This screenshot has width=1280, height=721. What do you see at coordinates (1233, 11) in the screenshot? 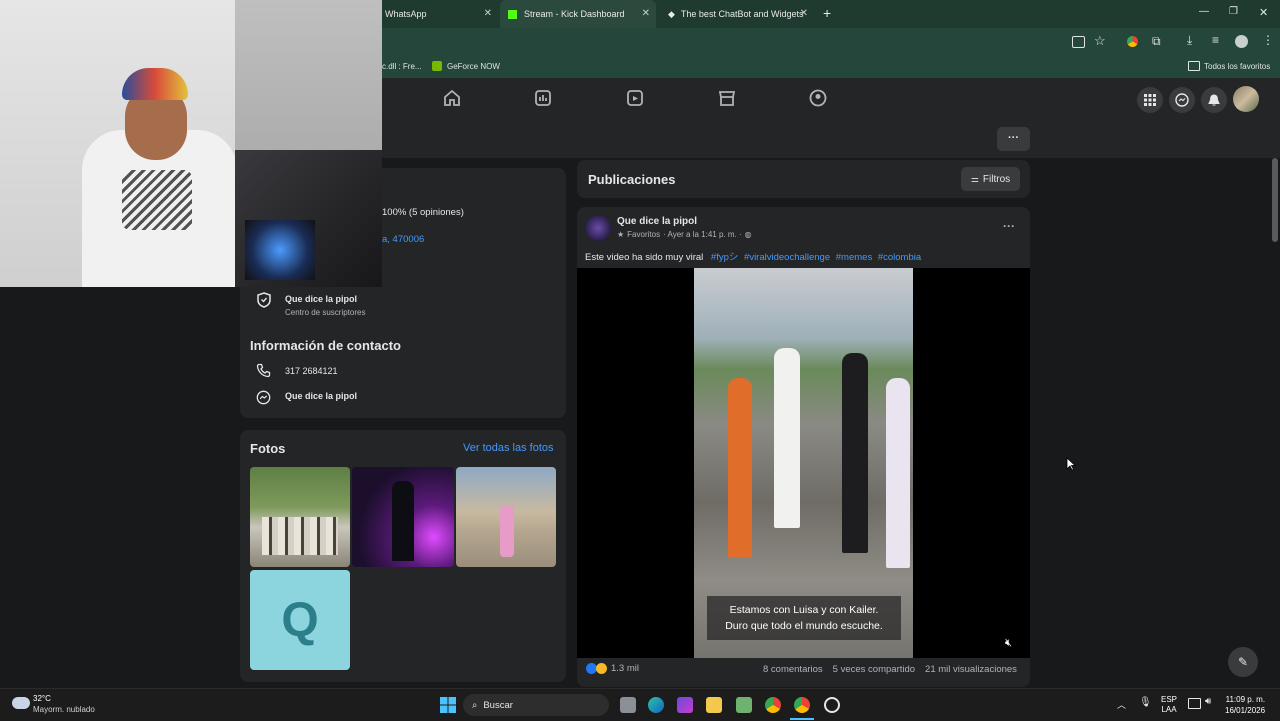
I see `restore-icon: ❐` at bounding box center [1233, 11].